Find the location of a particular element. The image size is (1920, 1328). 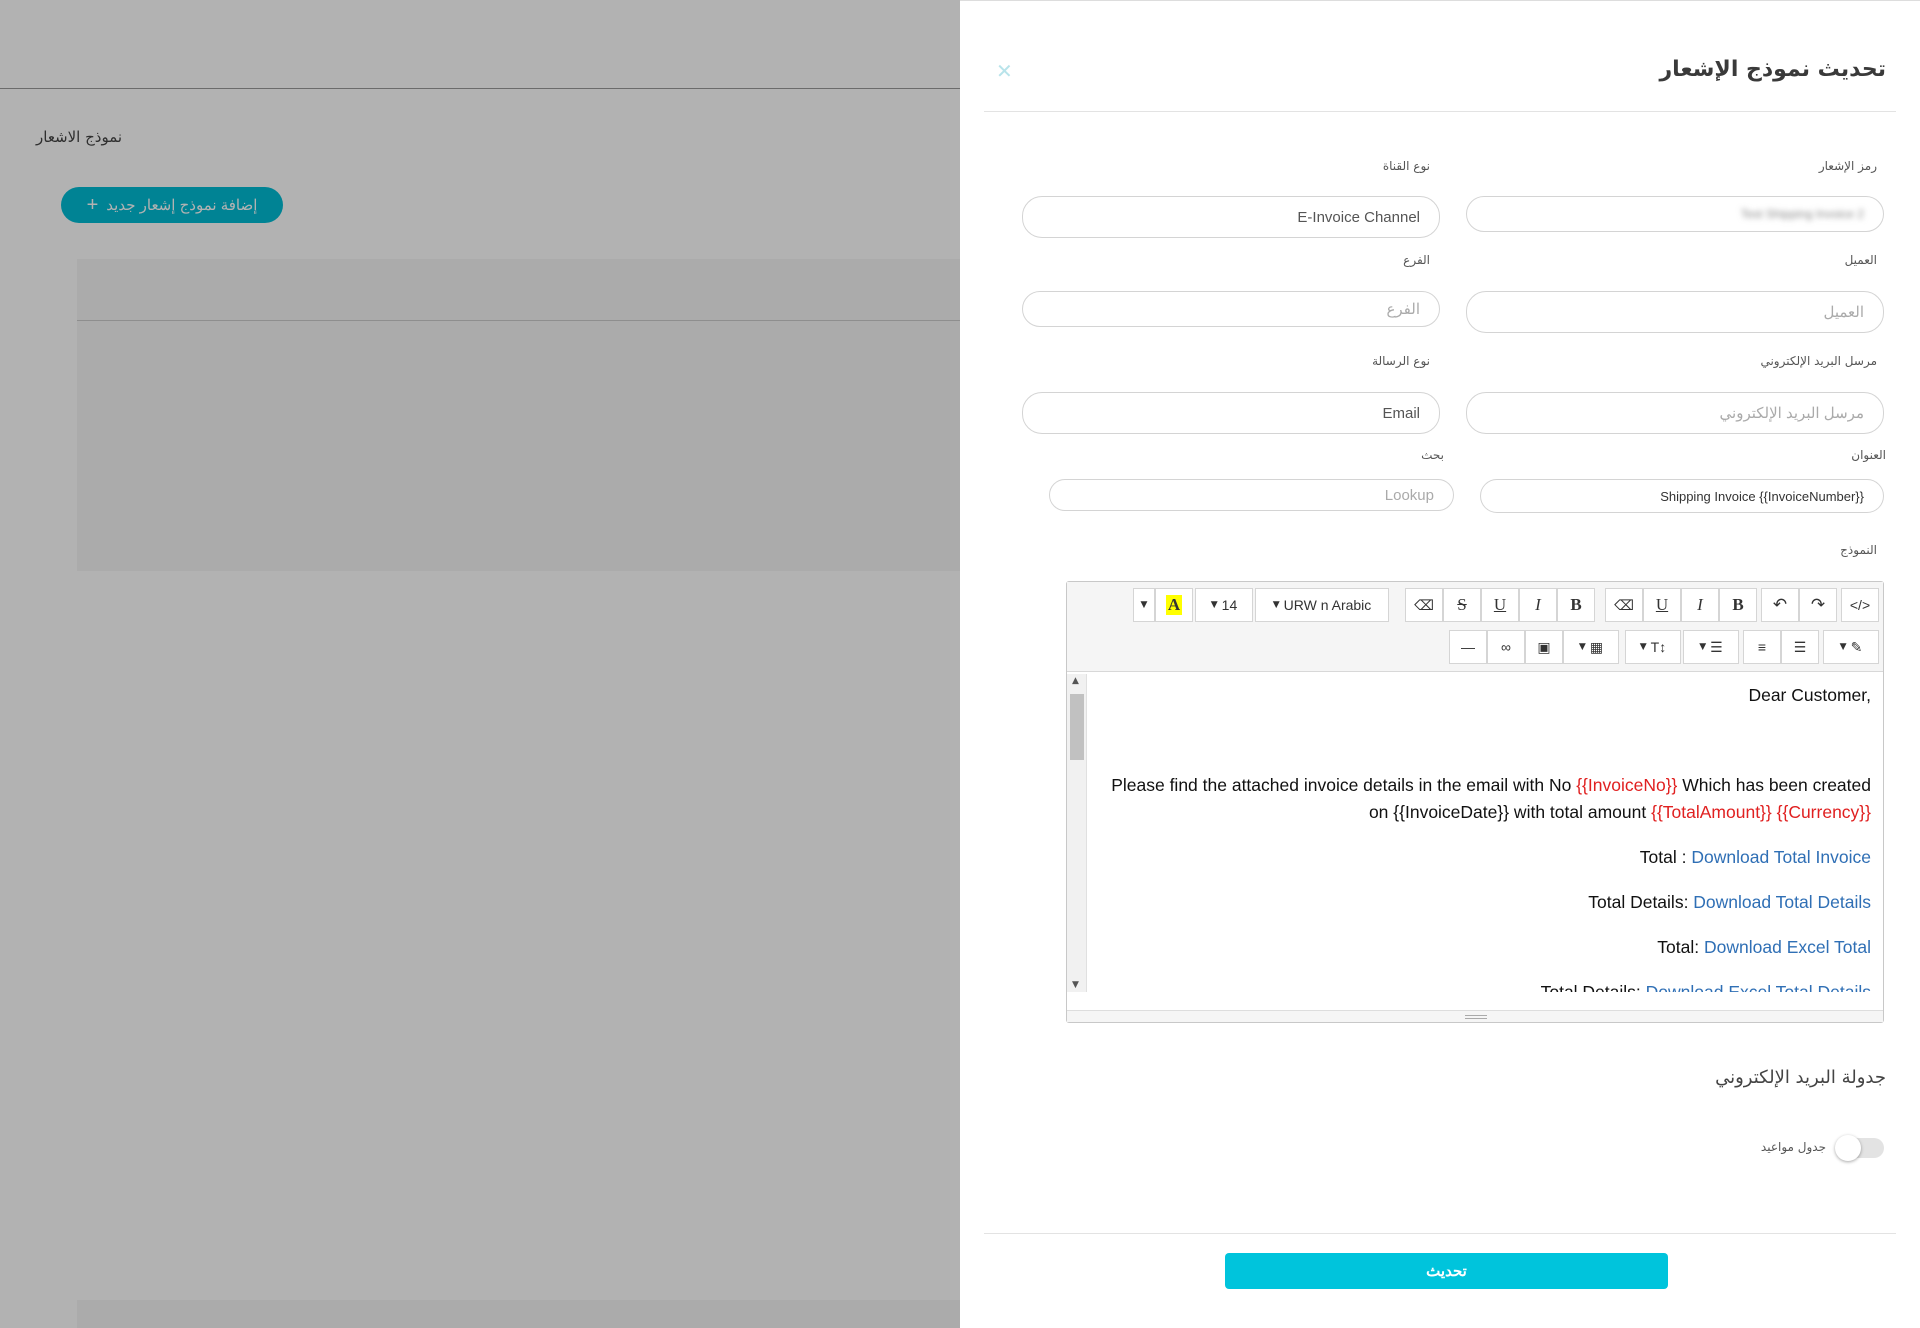

channel-type-select: E-Invoice Channel is located at coordinates (1231, 217).